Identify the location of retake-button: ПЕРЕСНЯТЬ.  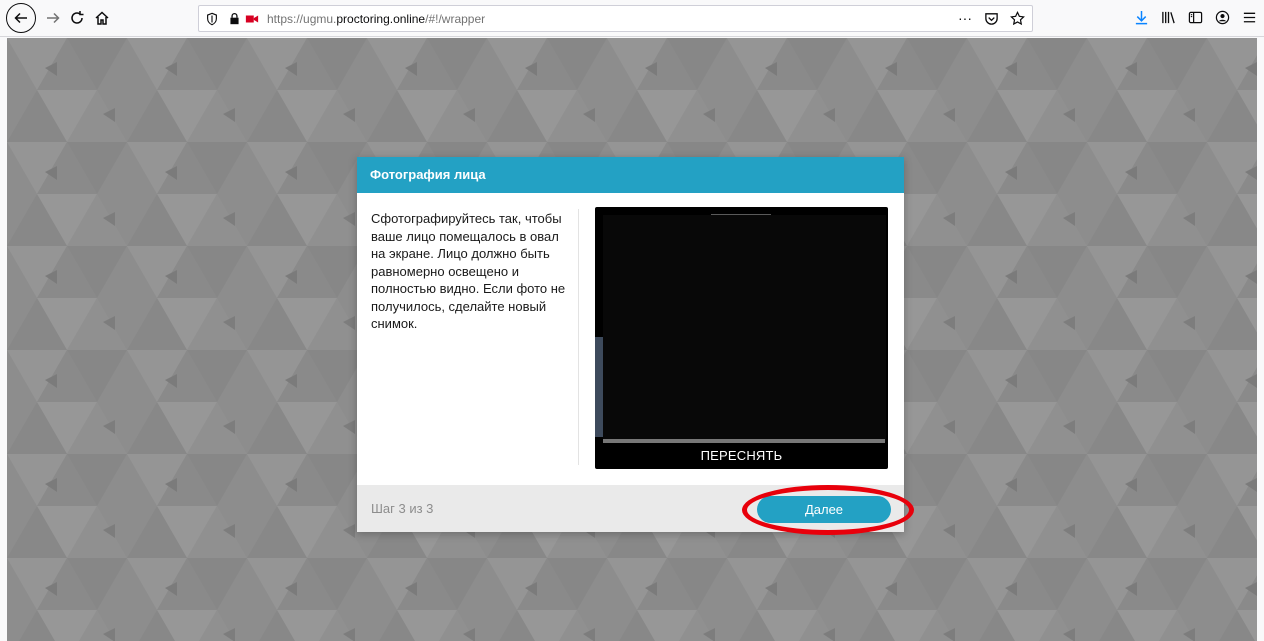
(741, 457).